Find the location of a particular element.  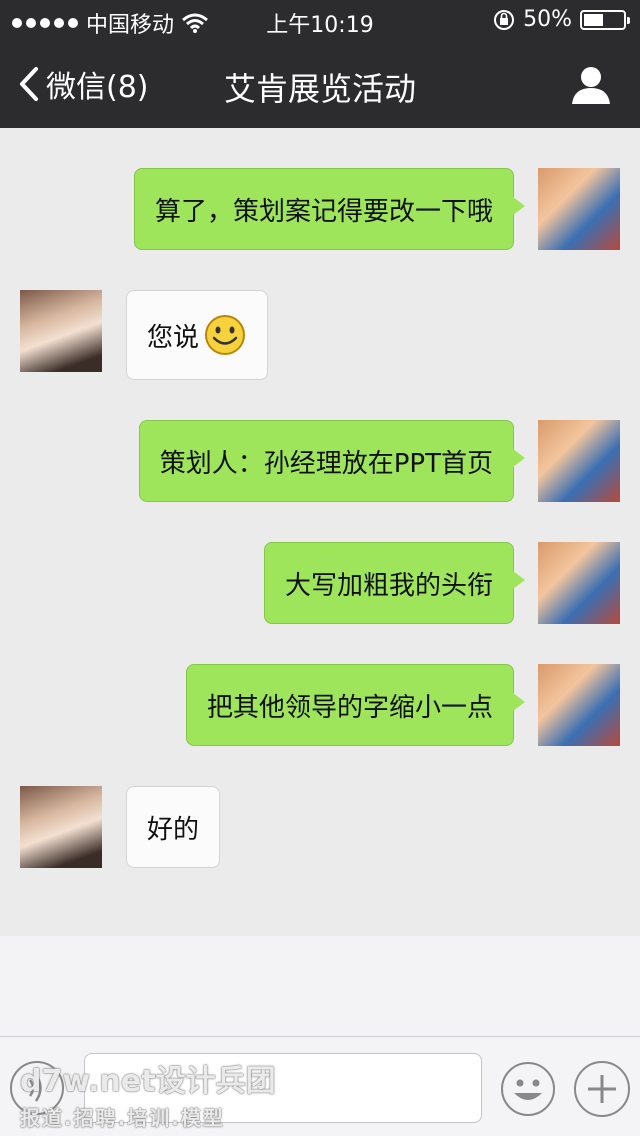

message-bubble-incoming: 您说 is located at coordinates (197, 335).